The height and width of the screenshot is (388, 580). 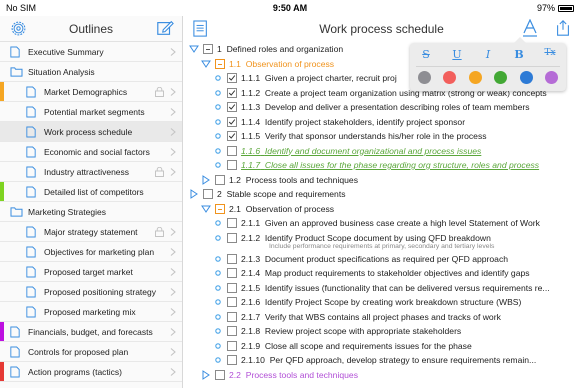 What do you see at coordinates (550, 55) in the screenshot?
I see `clear-format-button: Tx` at bounding box center [550, 55].